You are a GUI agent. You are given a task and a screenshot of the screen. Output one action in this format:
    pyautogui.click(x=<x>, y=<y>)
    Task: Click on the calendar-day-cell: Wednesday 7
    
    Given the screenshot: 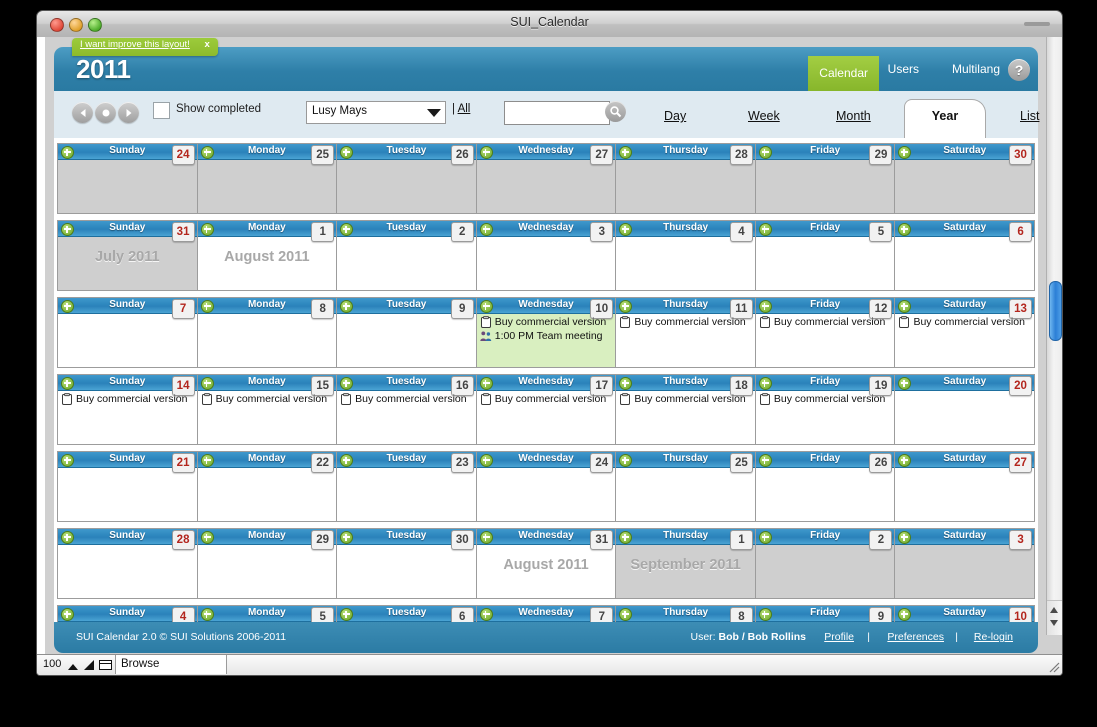 What is the action you would take?
    pyautogui.click(x=546, y=614)
    